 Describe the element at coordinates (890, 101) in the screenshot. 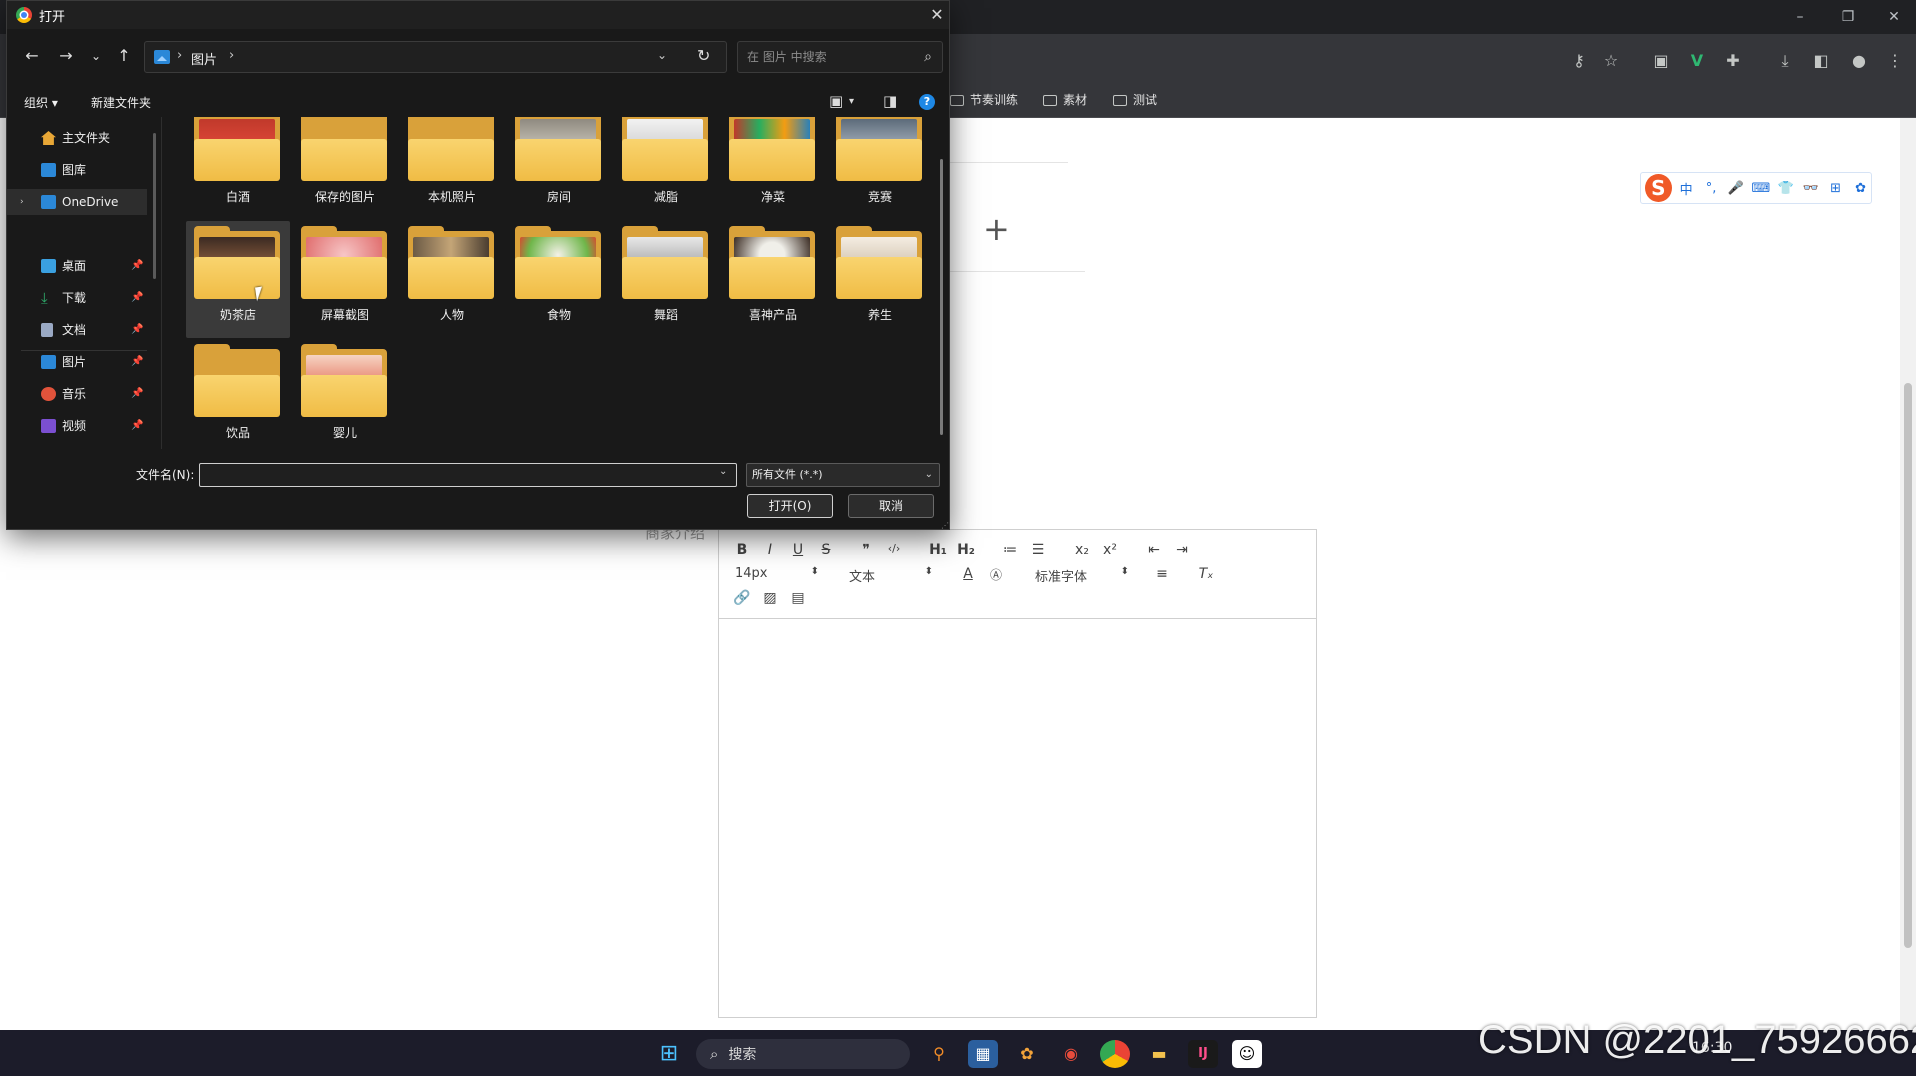

I see `preview-pane-icon: ◨` at that location.